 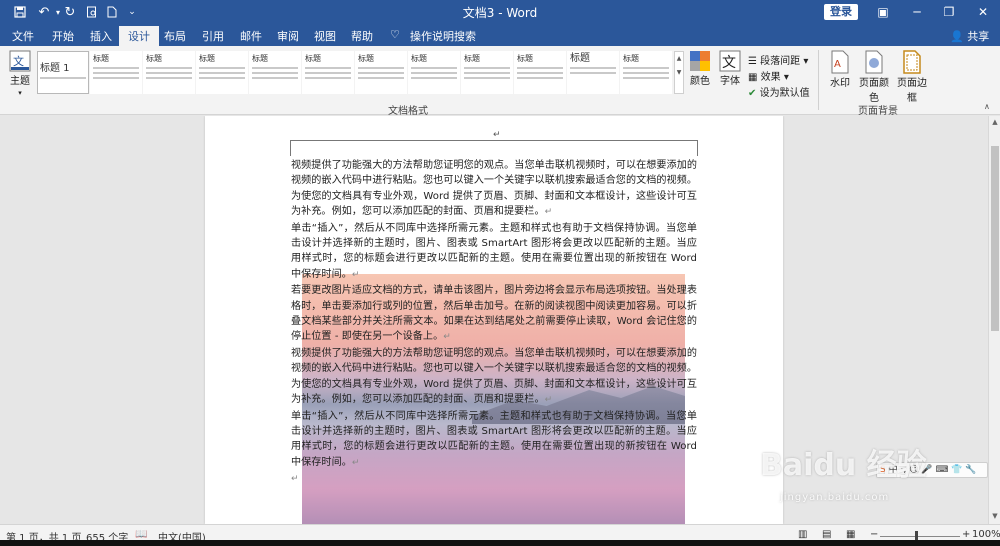 I want to click on paragraph-spacing-button: ☰ 段落间距 ▾, so click(x=778, y=59).